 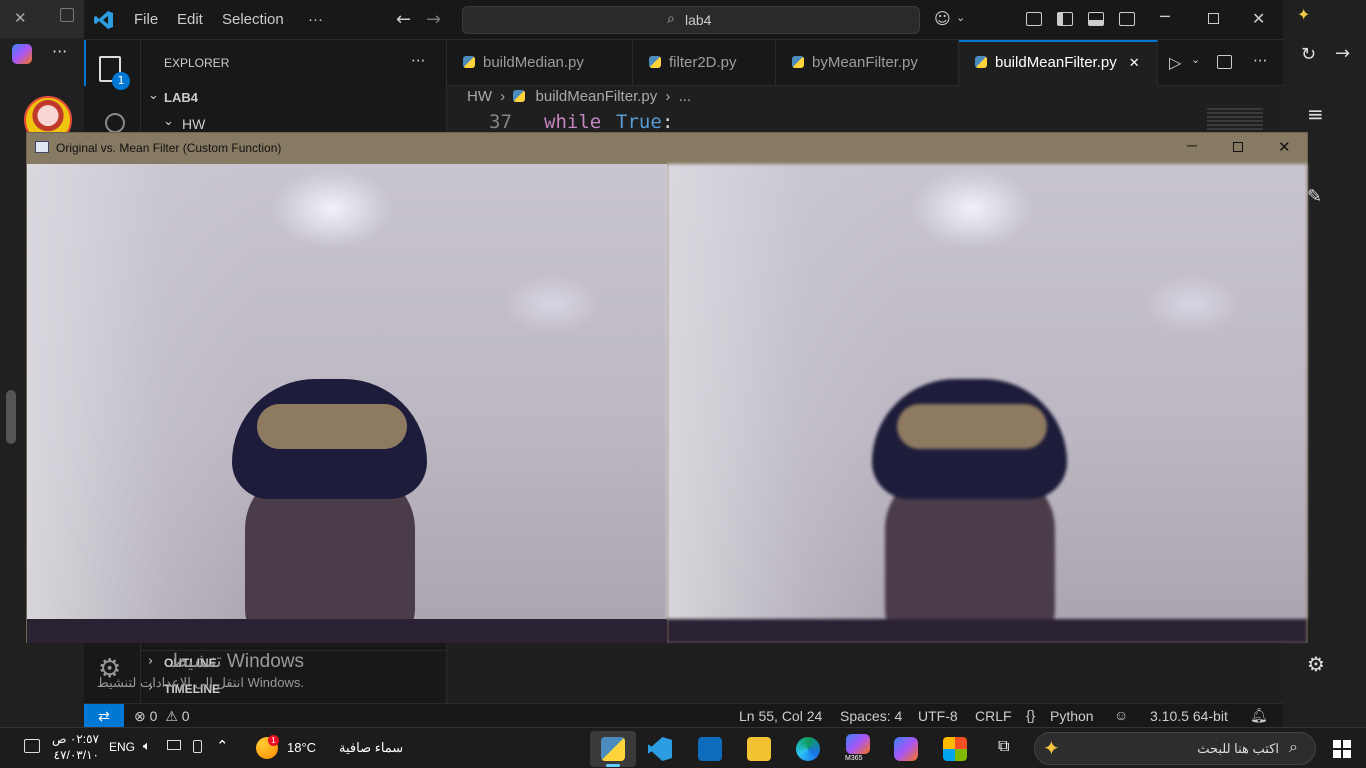 What do you see at coordinates (146, 19) in the screenshot?
I see `menu-file: File` at bounding box center [146, 19].